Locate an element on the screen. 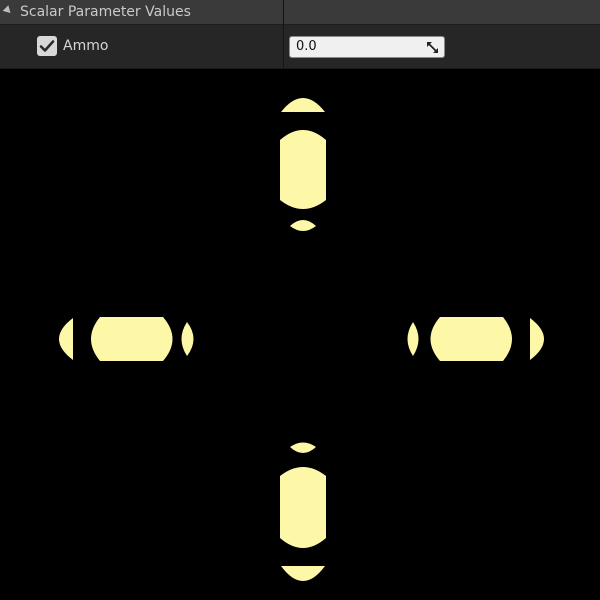 The width and height of the screenshot is (600, 600). column-divider is located at coordinates (283, 34).